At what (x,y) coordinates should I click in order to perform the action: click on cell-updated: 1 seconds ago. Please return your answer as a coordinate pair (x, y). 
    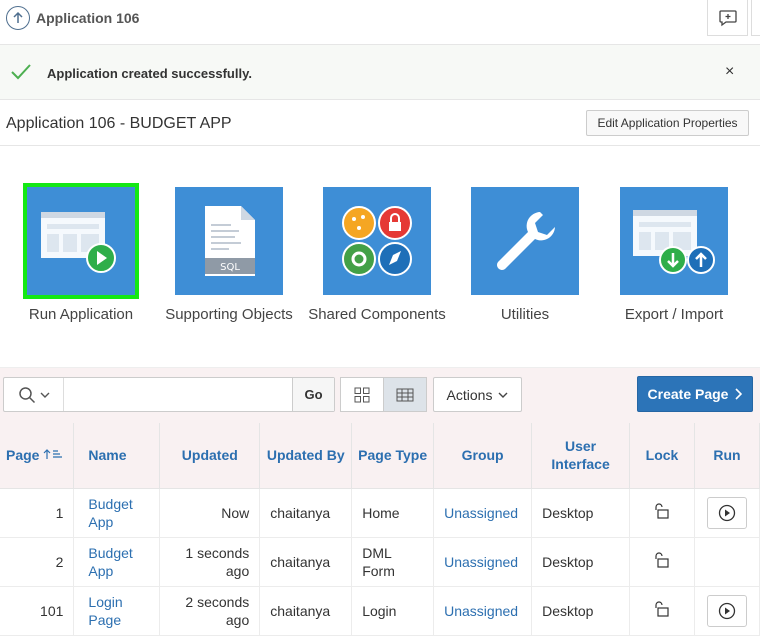
    Looking at the image, I should click on (210, 562).